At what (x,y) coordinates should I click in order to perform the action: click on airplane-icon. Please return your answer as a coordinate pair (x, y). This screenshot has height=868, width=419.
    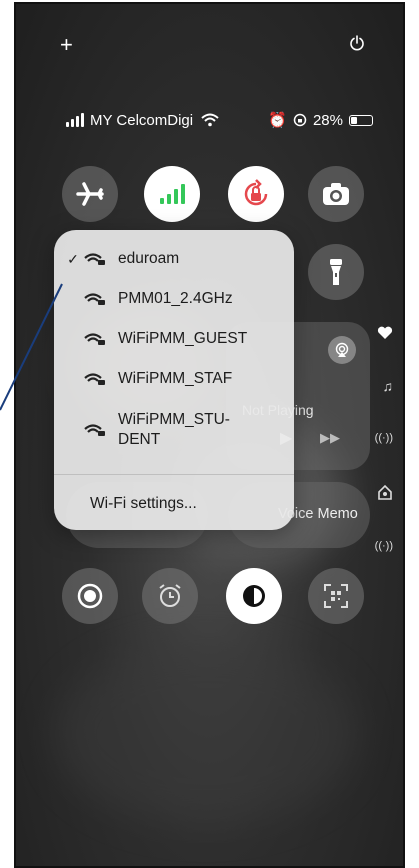
    Looking at the image, I should click on (90, 194).